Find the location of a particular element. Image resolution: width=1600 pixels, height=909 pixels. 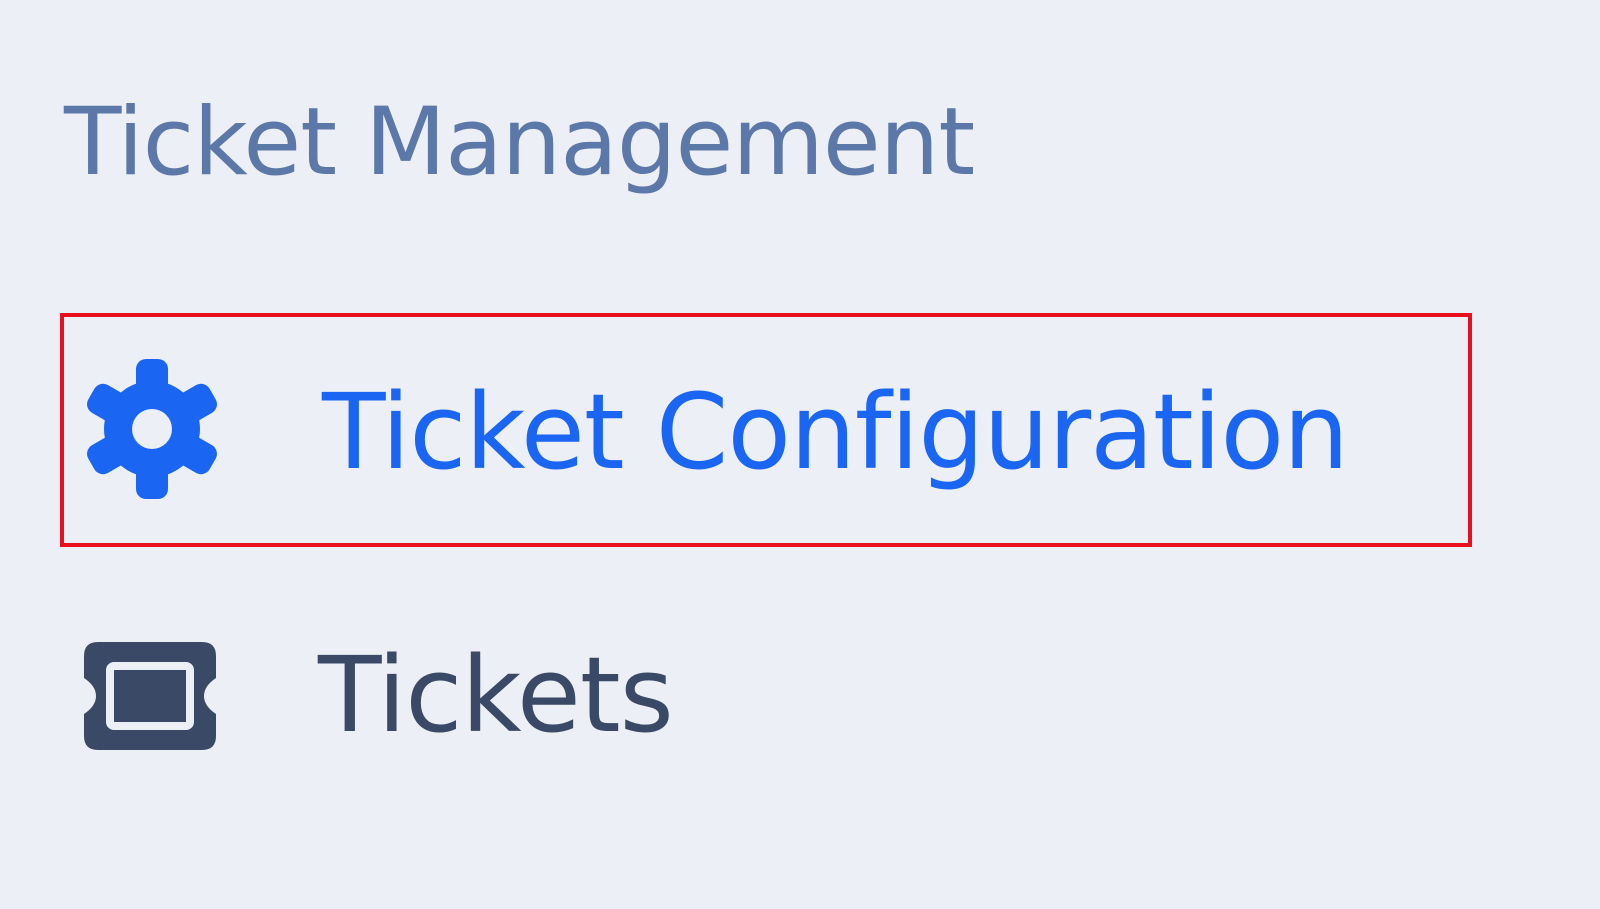

ticket-icon is located at coordinates (150, 696).